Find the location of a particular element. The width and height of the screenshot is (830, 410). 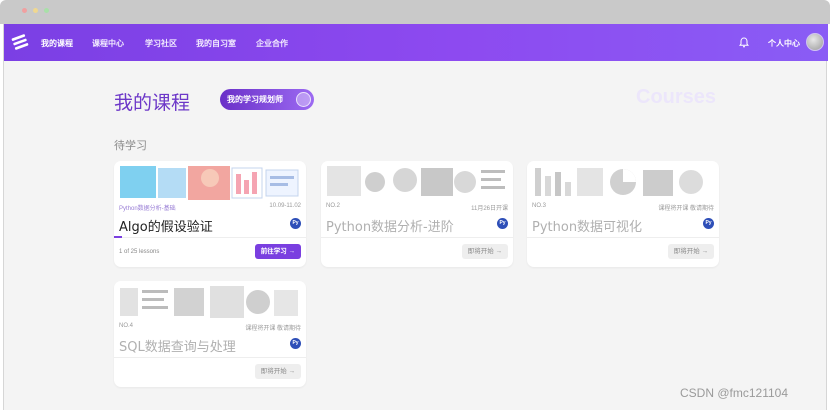

nav-item-course-center: 课程中心 is located at coordinates (108, 43).